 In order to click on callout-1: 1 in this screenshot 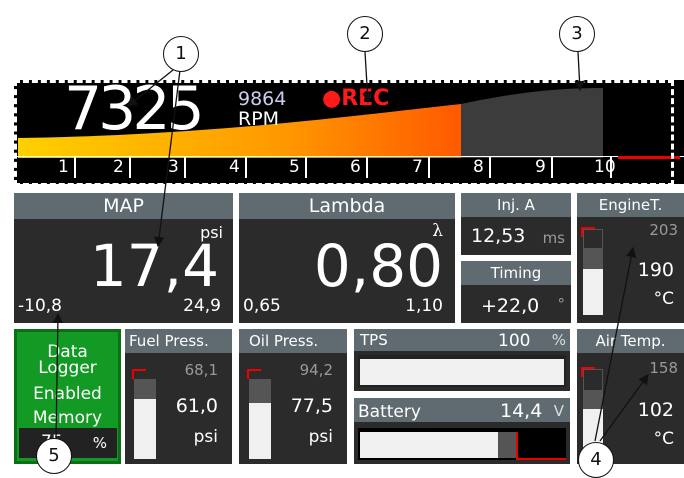, I will do `click(181, 54)`.